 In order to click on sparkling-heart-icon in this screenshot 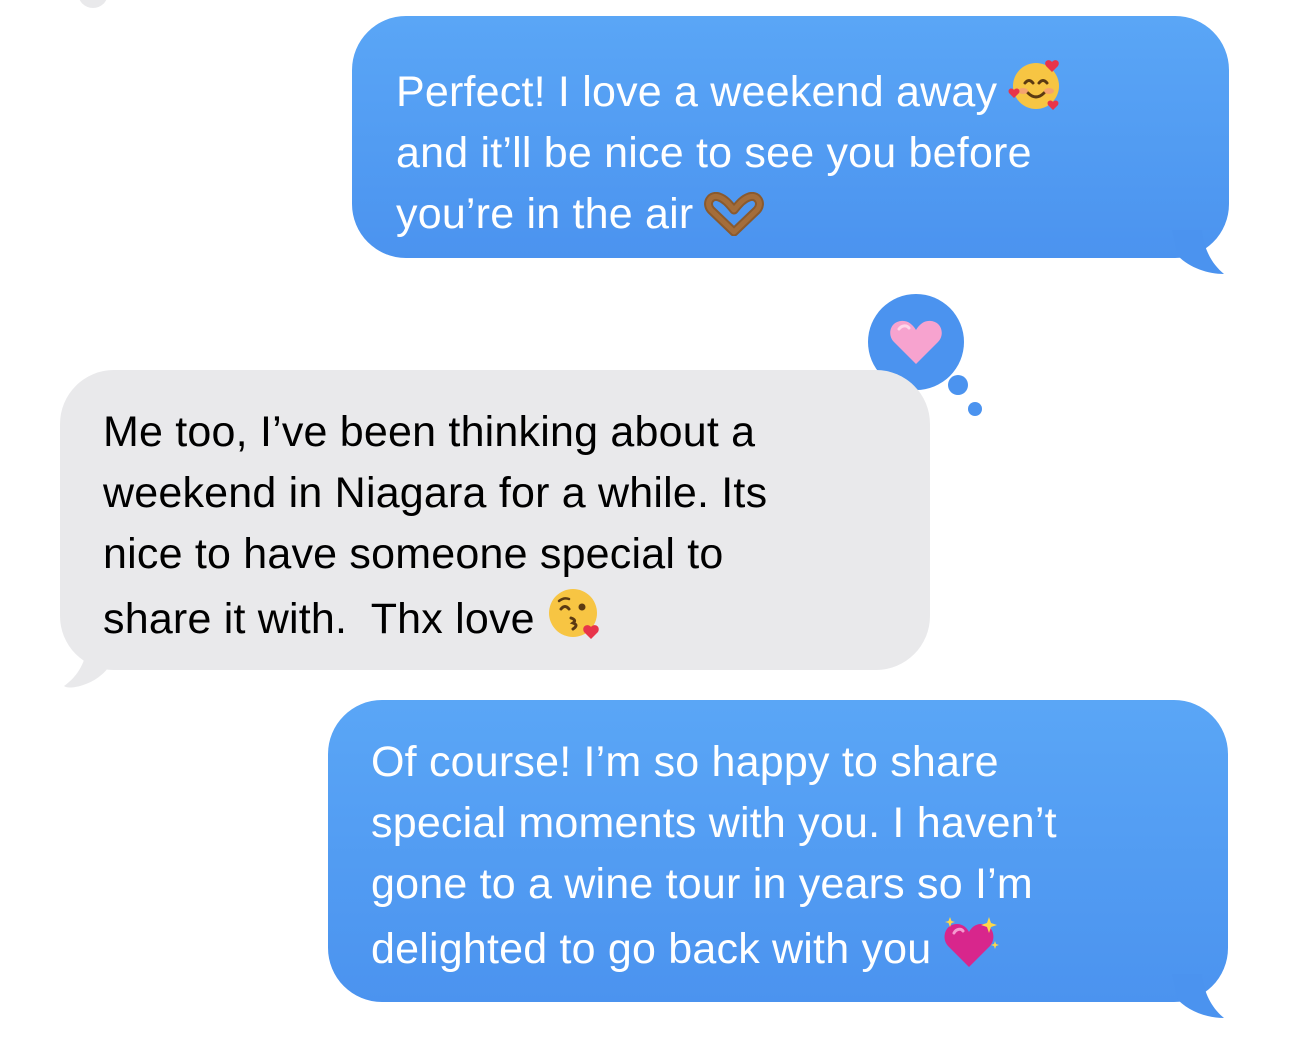, I will do `click(972, 942)`.